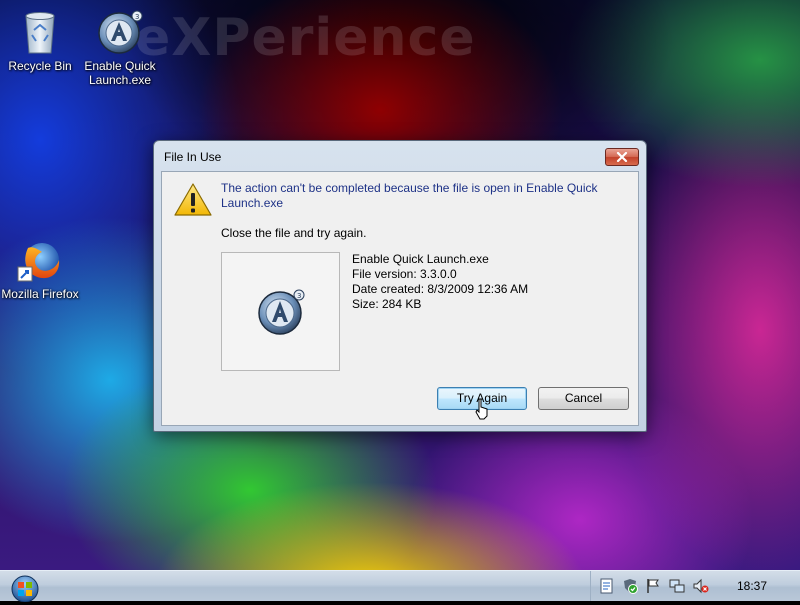 The height and width of the screenshot is (605, 800). I want to click on desktop-icon-label: Recycle Bin, so click(40, 66).